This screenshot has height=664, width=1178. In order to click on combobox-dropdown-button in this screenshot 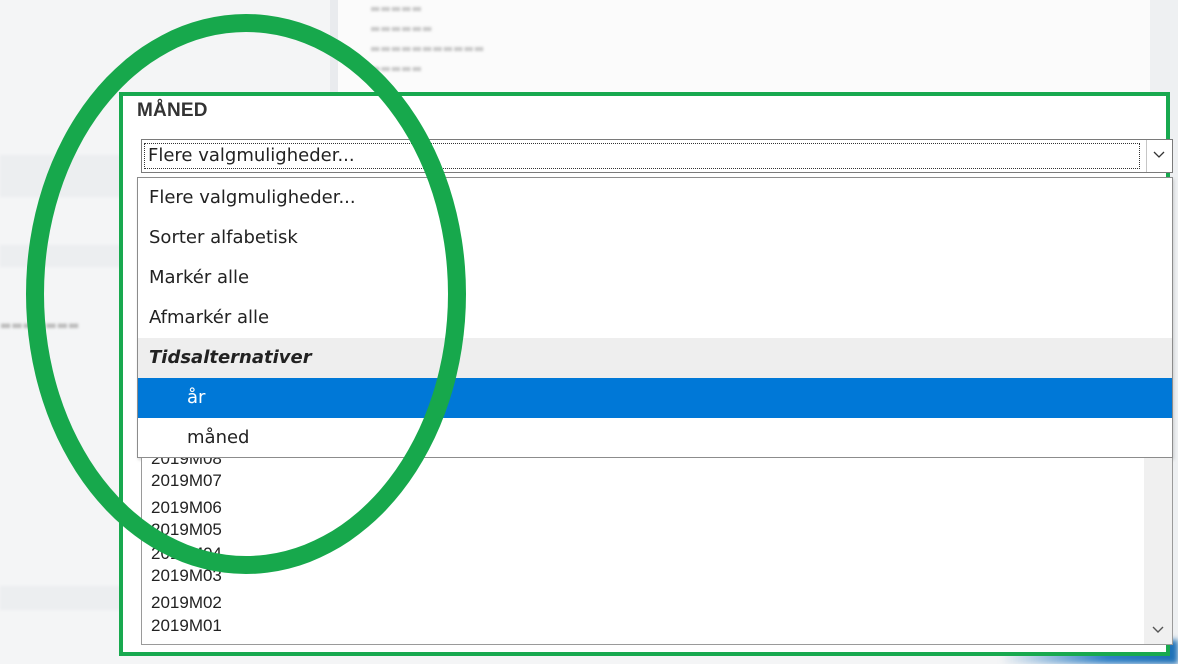, I will do `click(1159, 156)`.